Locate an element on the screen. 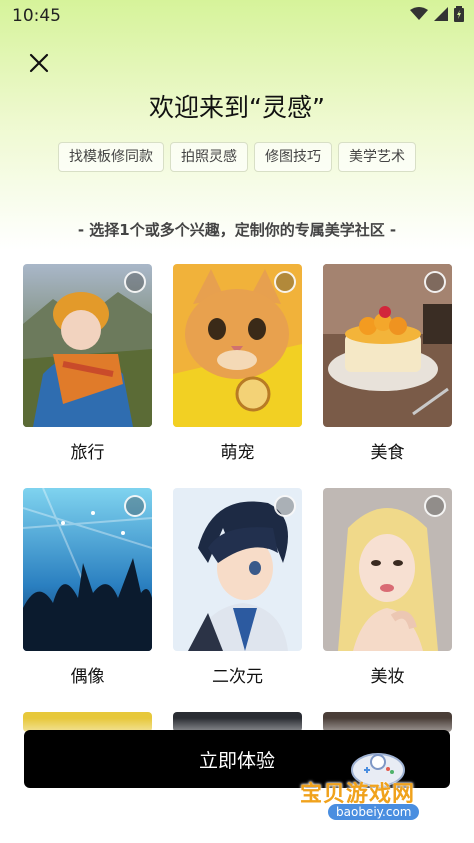 This screenshot has width=474, height=843. anime-checkbox is located at coordinates (285, 506).